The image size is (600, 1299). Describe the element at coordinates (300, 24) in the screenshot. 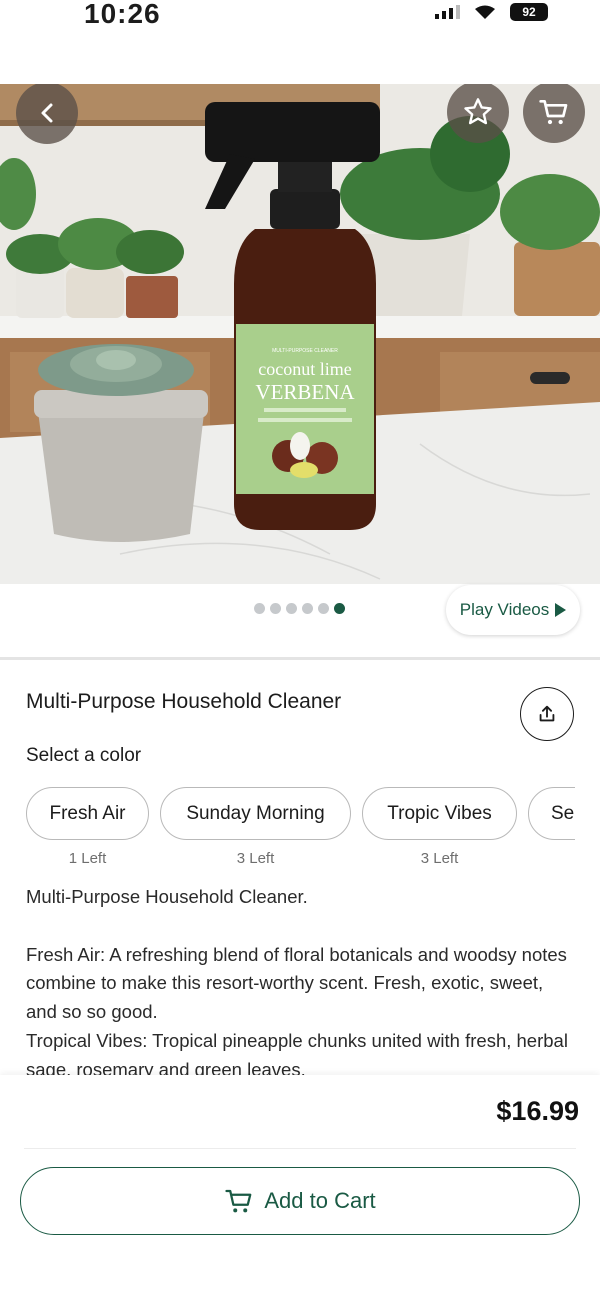

I see `status-bar: 10:26 92` at that location.